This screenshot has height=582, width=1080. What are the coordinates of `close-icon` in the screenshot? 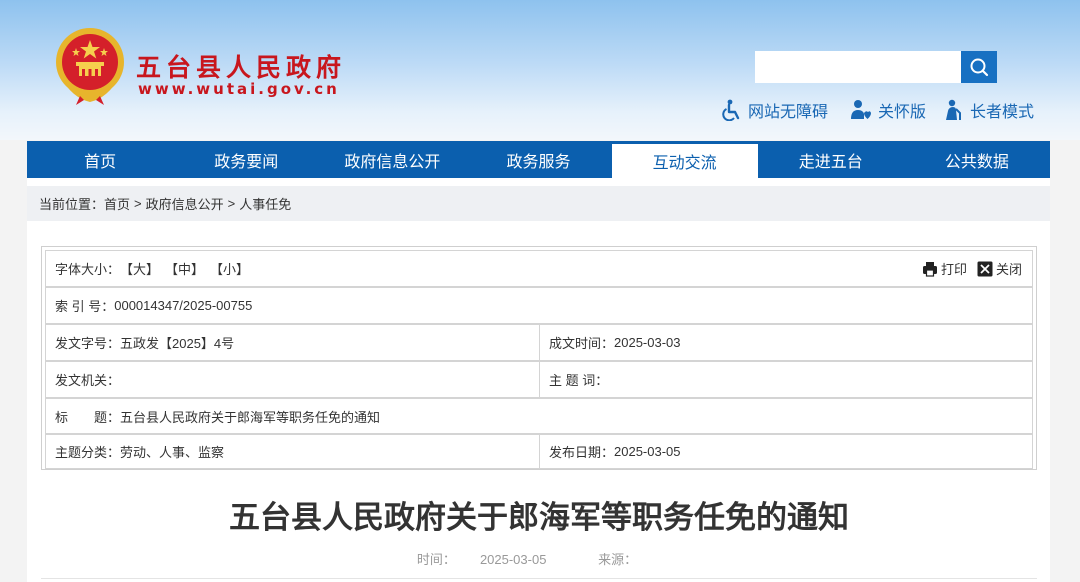 It's located at (985, 268).